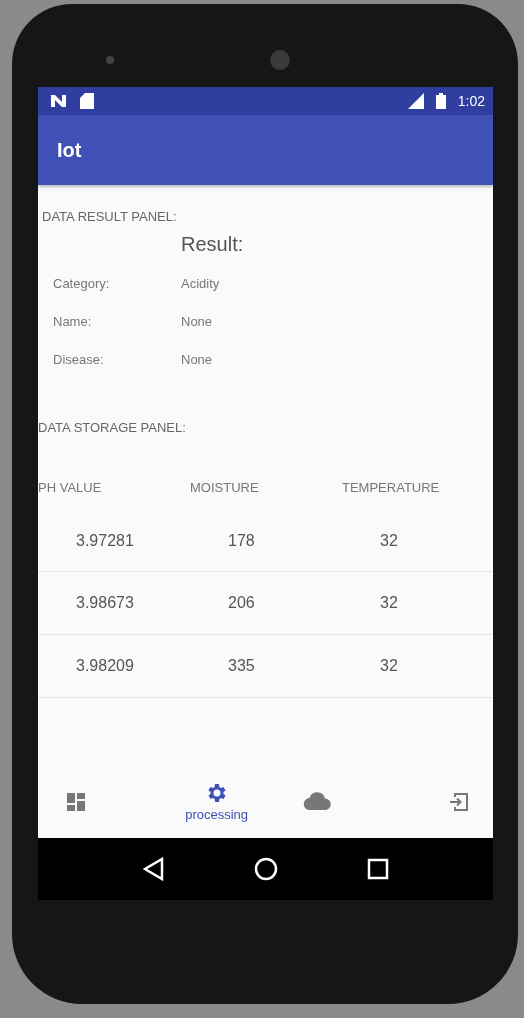  What do you see at coordinates (104, 540) in the screenshot?
I see `table-cell-text: 3.97281` at bounding box center [104, 540].